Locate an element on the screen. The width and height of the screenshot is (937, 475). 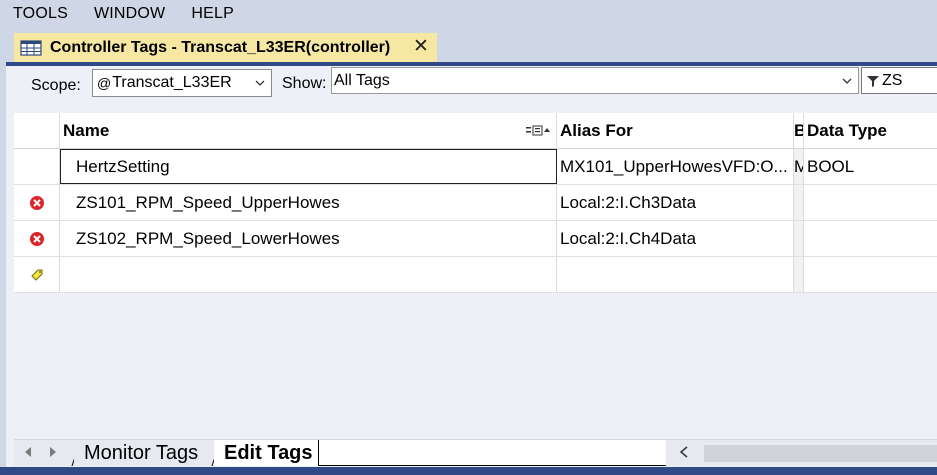
new-tag-row is located at coordinates (475, 275).